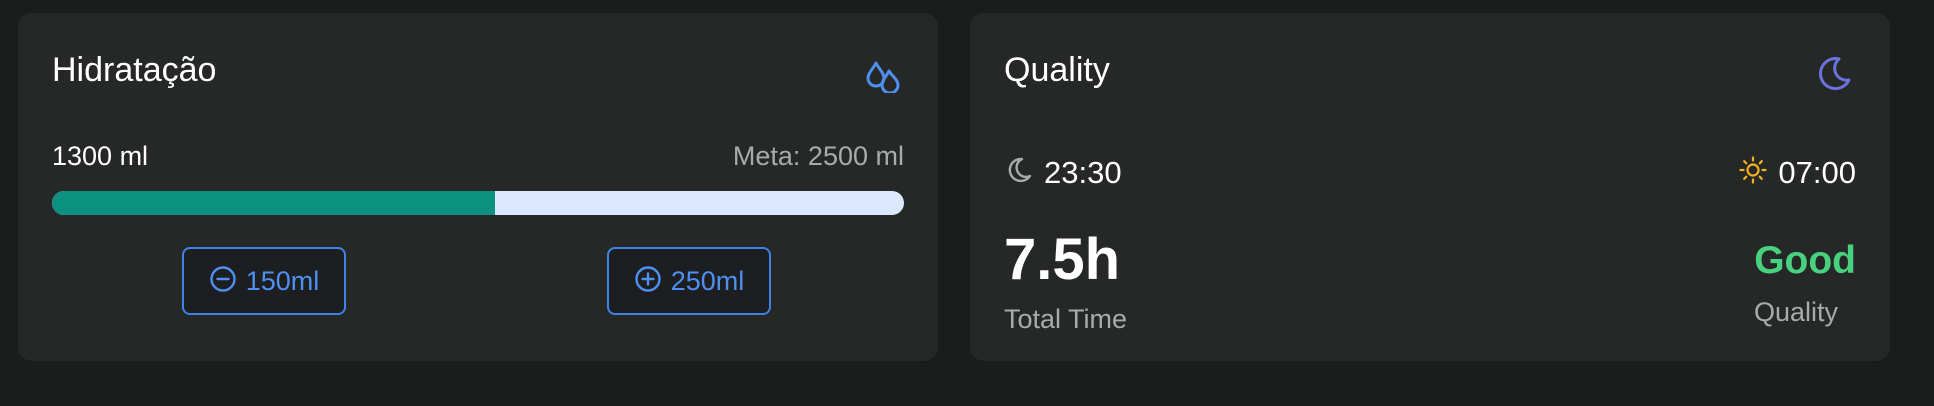 The image size is (1934, 406). I want to click on water-drops-icon, so click(882, 74).